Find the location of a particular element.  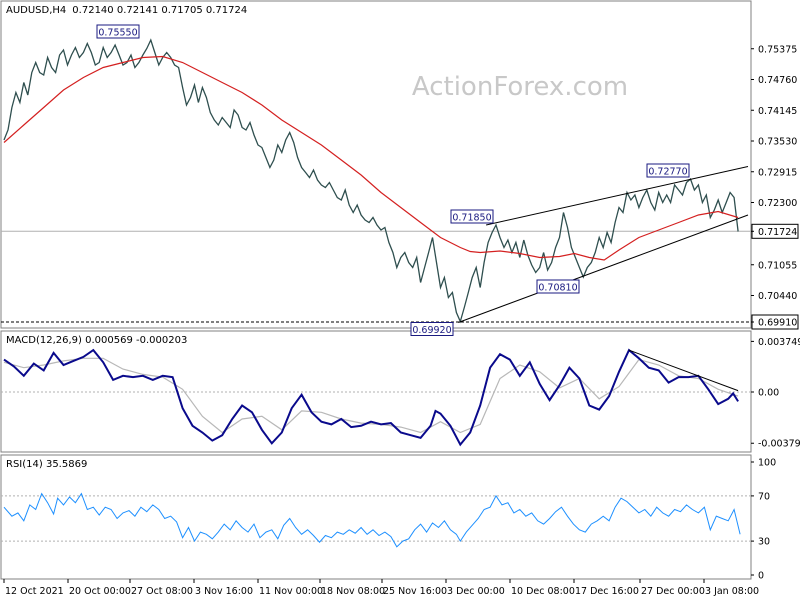

macd-header: MACD(12,26,9) 0.000569 -0.000203 is located at coordinates (96, 340).